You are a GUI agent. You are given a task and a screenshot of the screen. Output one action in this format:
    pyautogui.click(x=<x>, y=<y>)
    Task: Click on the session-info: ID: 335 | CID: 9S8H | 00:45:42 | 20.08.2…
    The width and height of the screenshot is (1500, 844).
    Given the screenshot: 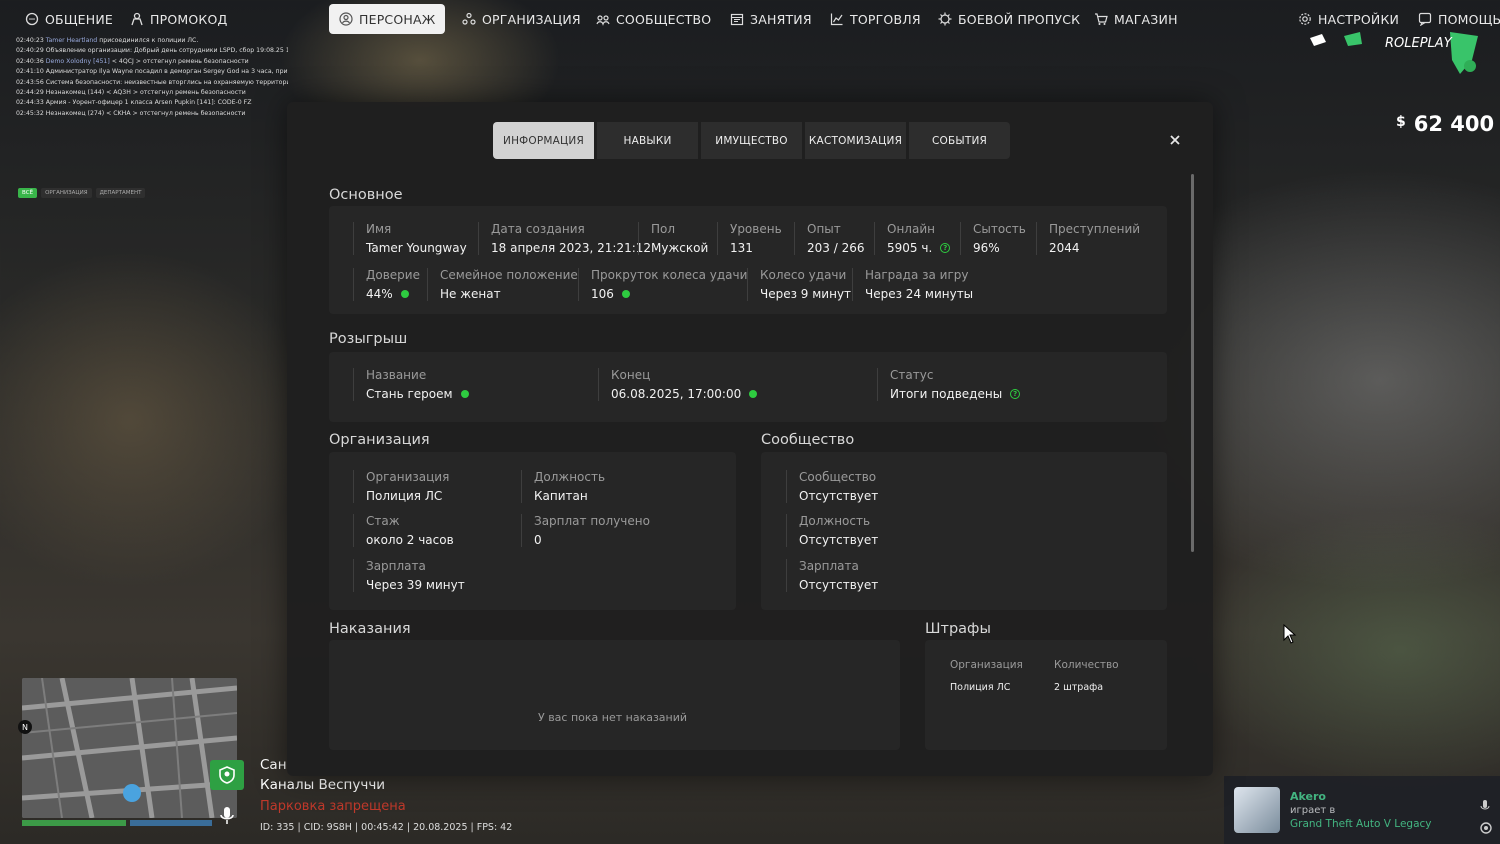 What is the action you would take?
    pyautogui.click(x=386, y=827)
    